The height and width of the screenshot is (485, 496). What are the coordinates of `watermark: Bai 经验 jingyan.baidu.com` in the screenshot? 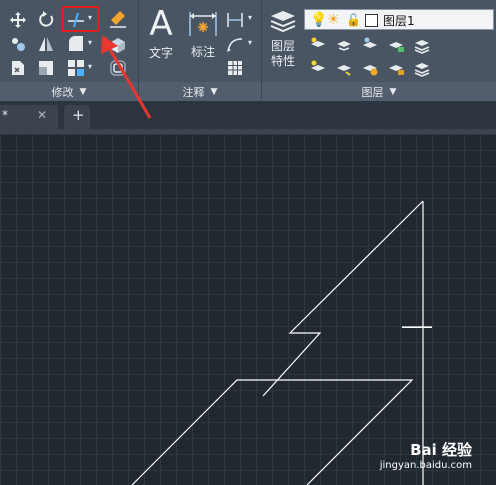 It's located at (426, 455).